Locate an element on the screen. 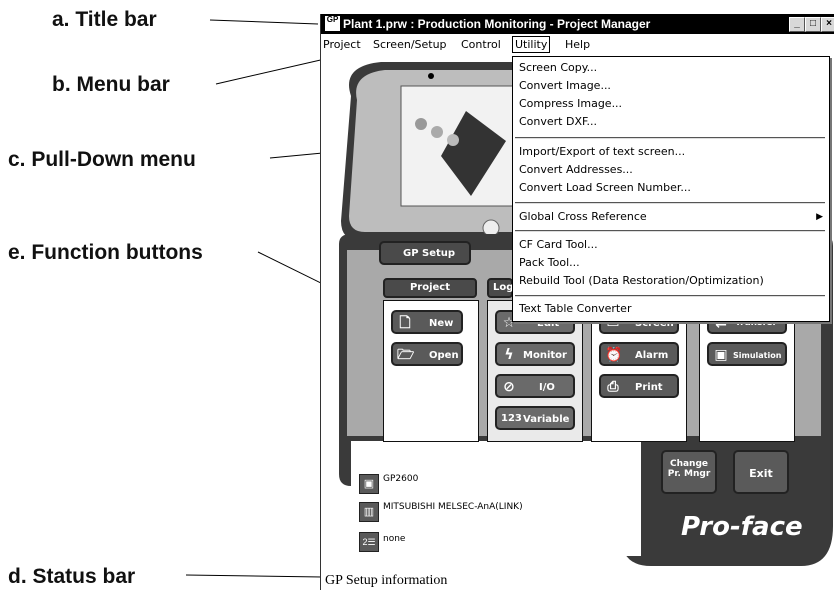 This screenshot has width=834, height=590. variable-label: Variable is located at coordinates (546, 419).